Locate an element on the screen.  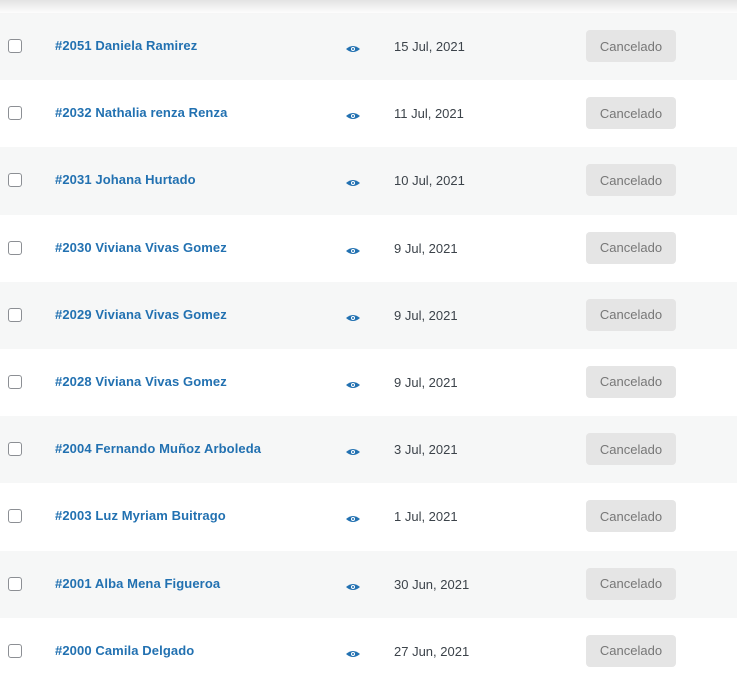
order-link: #2029 Viviana Vivas Gomez is located at coordinates (141, 314).